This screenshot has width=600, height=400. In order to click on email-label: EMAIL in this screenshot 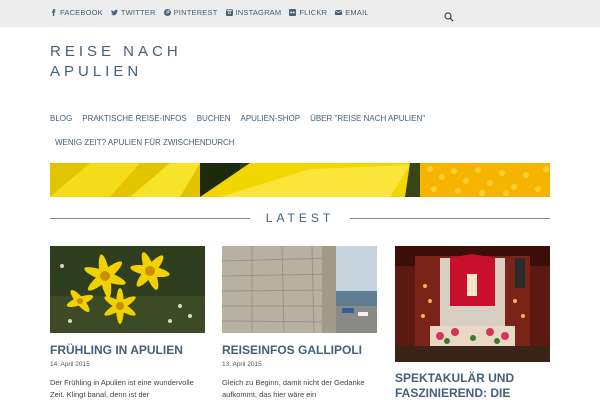, I will do `click(357, 12)`.